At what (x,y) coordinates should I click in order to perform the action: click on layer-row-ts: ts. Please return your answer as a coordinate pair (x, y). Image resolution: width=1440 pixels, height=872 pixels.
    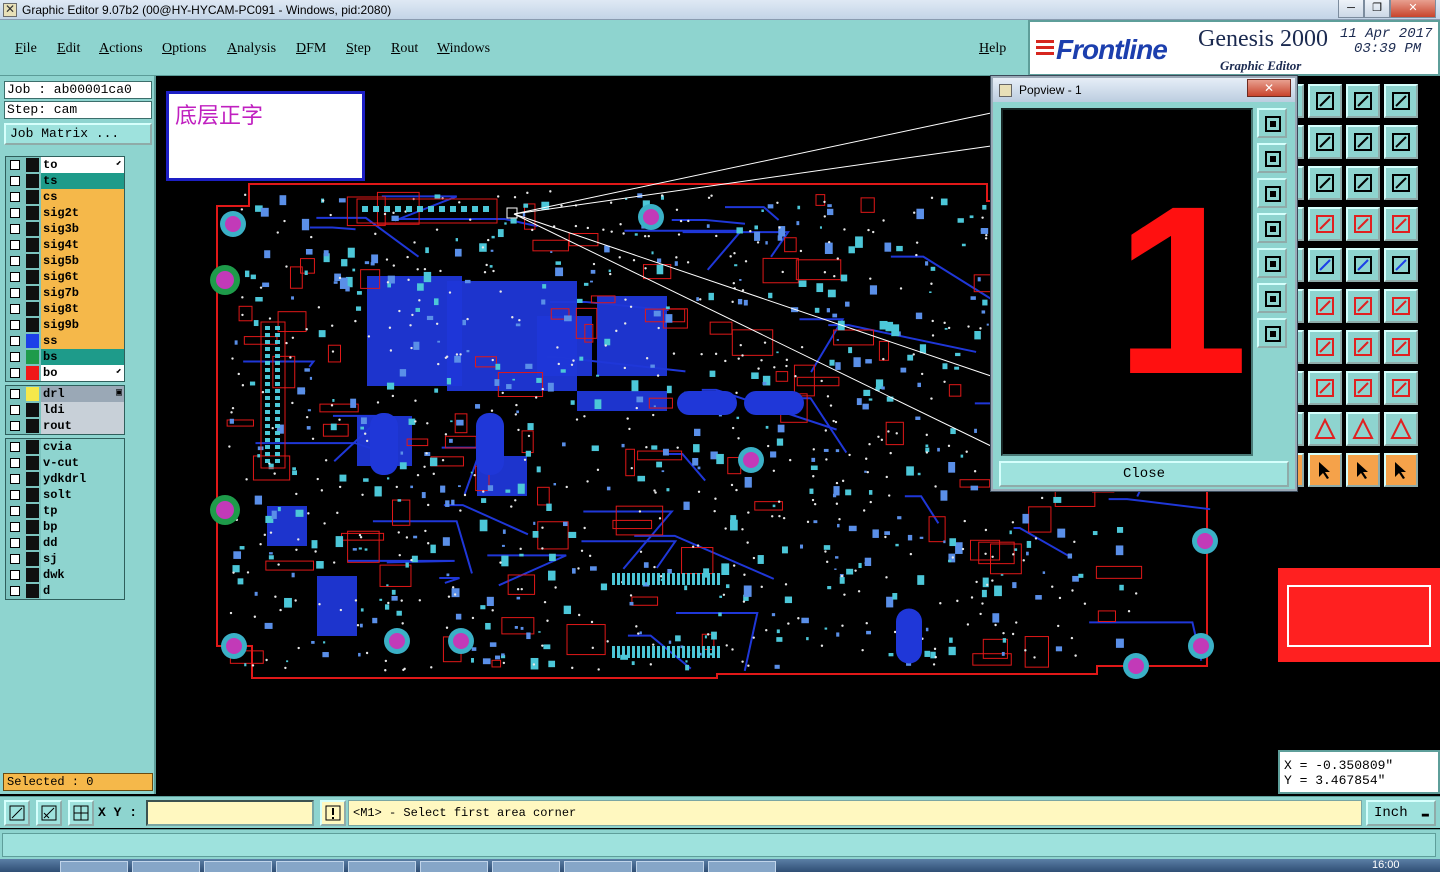
    Looking at the image, I should click on (65, 181).